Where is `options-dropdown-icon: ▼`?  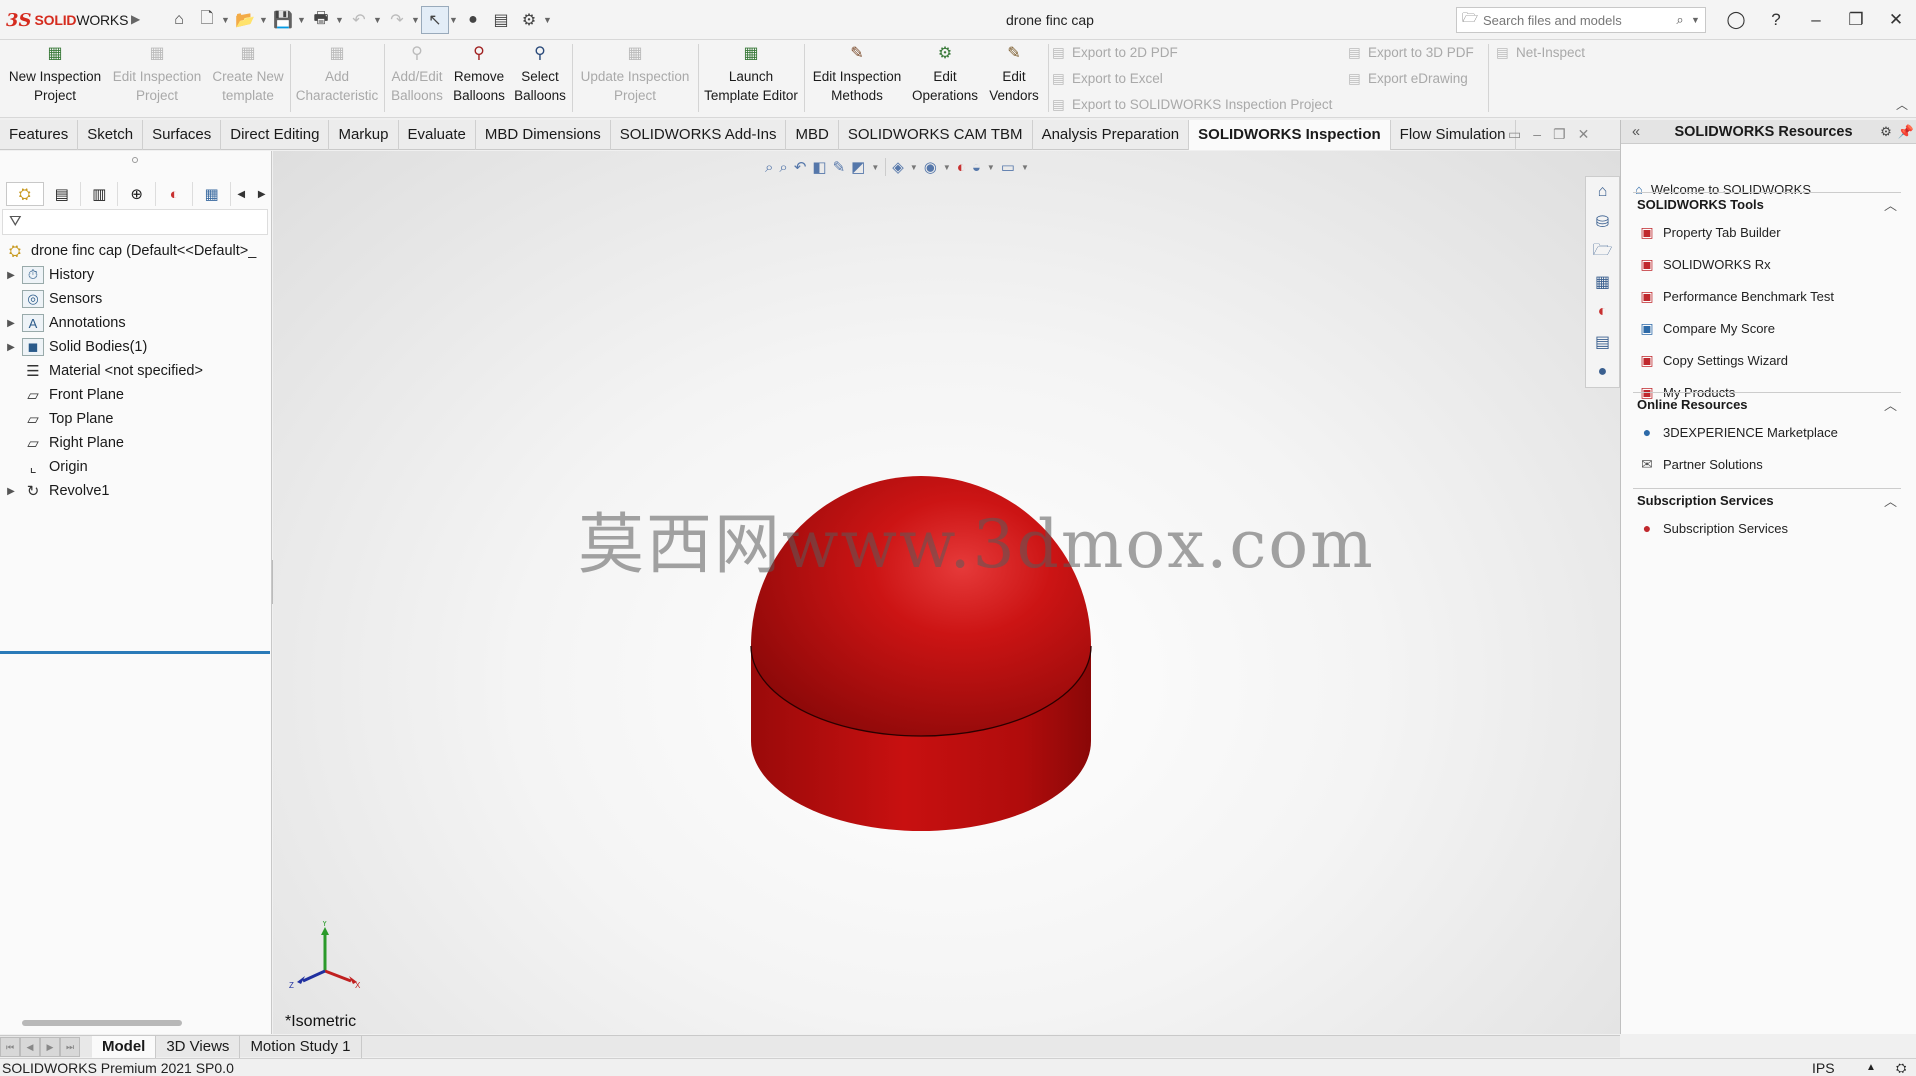
options-dropdown-icon: ▼ is located at coordinates (548, 20).